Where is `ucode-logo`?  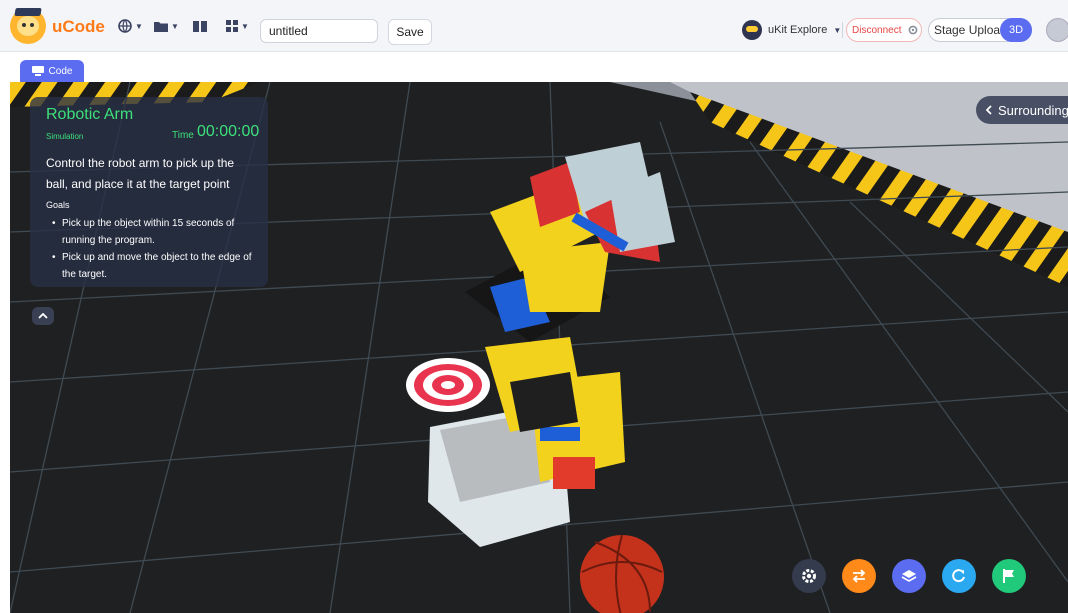
ucode-logo is located at coordinates (28, 26).